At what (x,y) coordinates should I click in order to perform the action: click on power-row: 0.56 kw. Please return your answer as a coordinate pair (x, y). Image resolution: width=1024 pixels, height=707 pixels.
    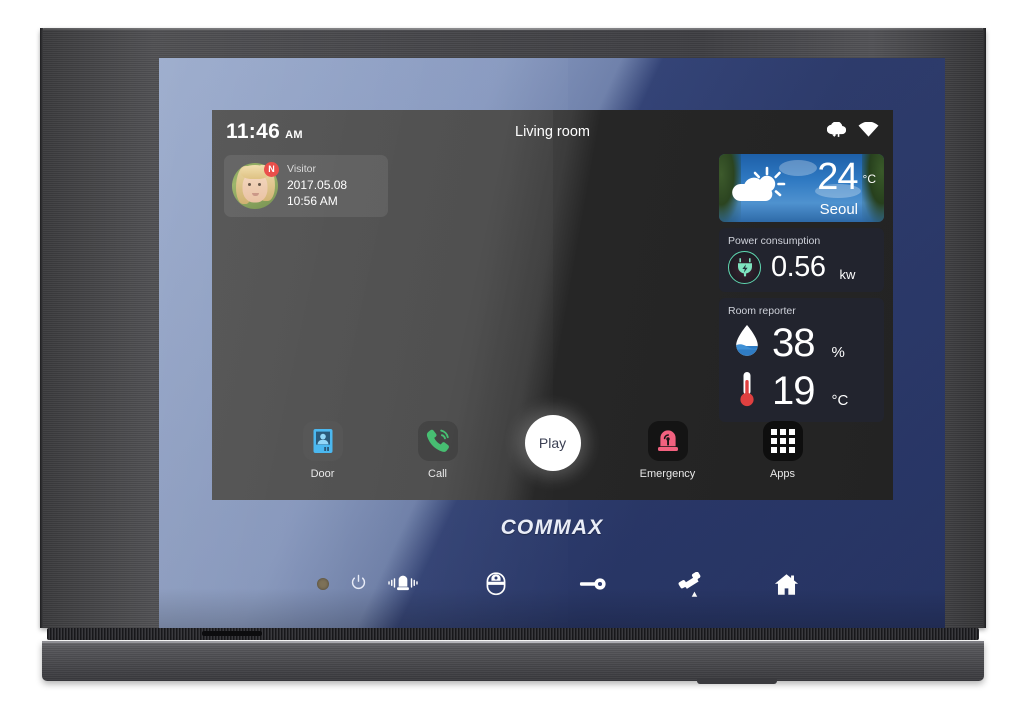
    Looking at the image, I should click on (801, 267).